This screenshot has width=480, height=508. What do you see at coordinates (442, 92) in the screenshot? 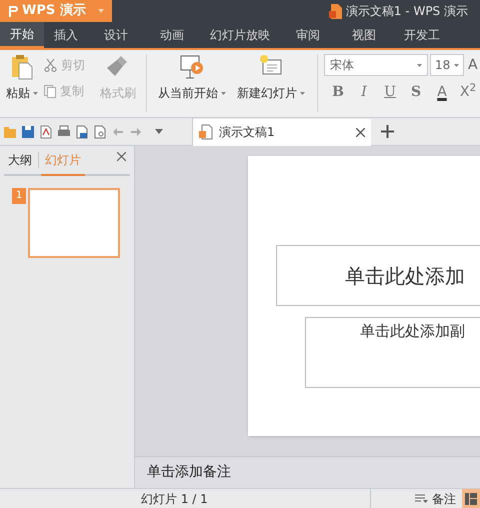
I see `color-button: A` at bounding box center [442, 92].